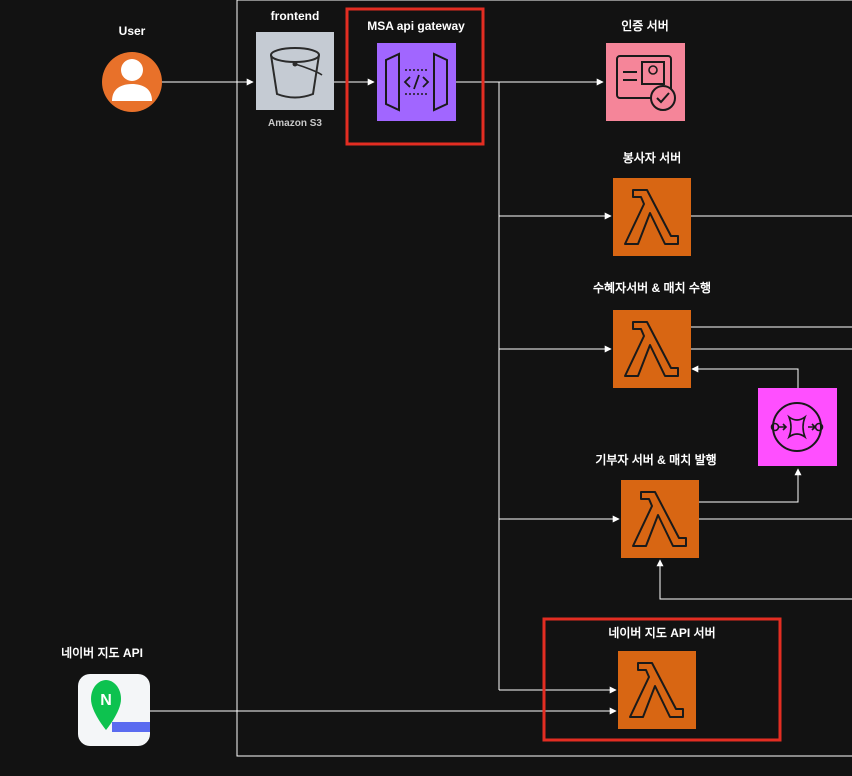 The image size is (852, 776). I want to click on queue-icon, so click(797, 427).